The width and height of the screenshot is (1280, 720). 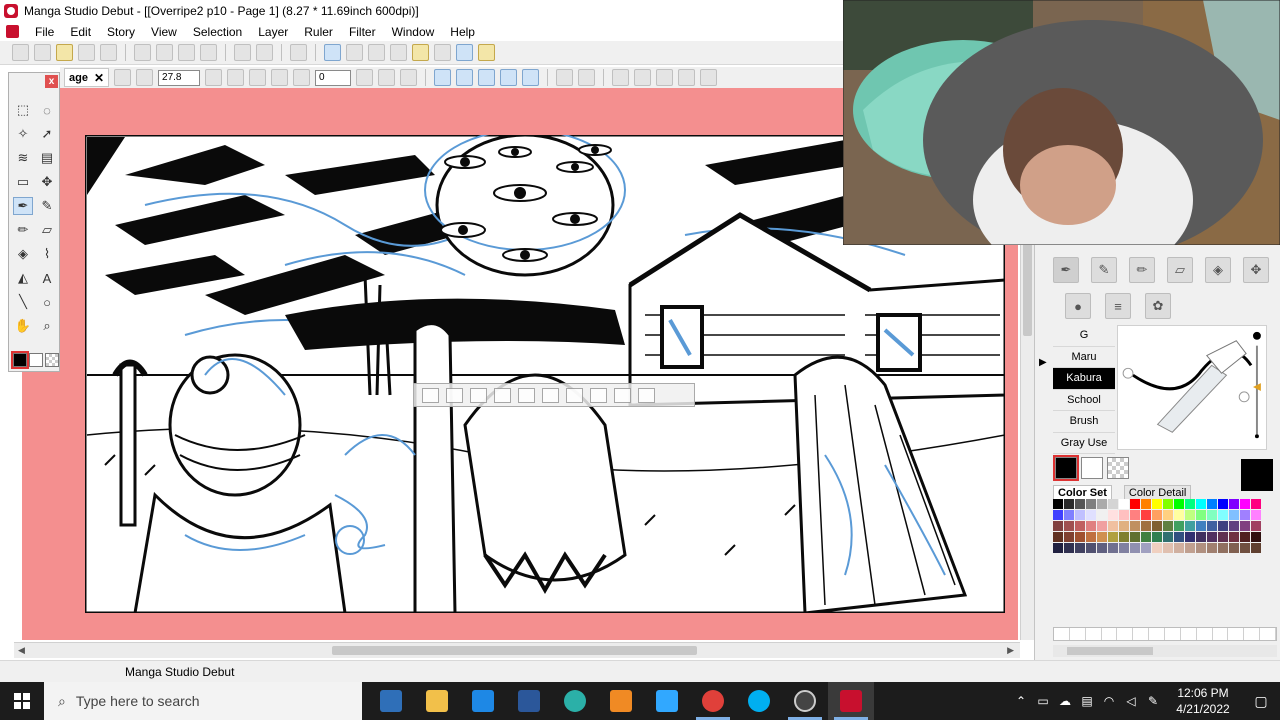 I want to click on pen-icon: ✒, so click(x=23, y=206).